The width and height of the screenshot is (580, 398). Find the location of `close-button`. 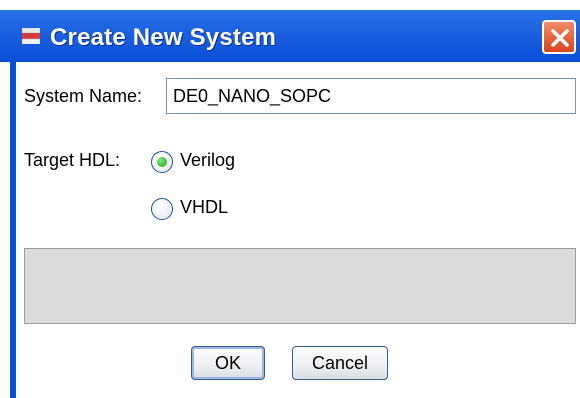

close-button is located at coordinates (559, 37).